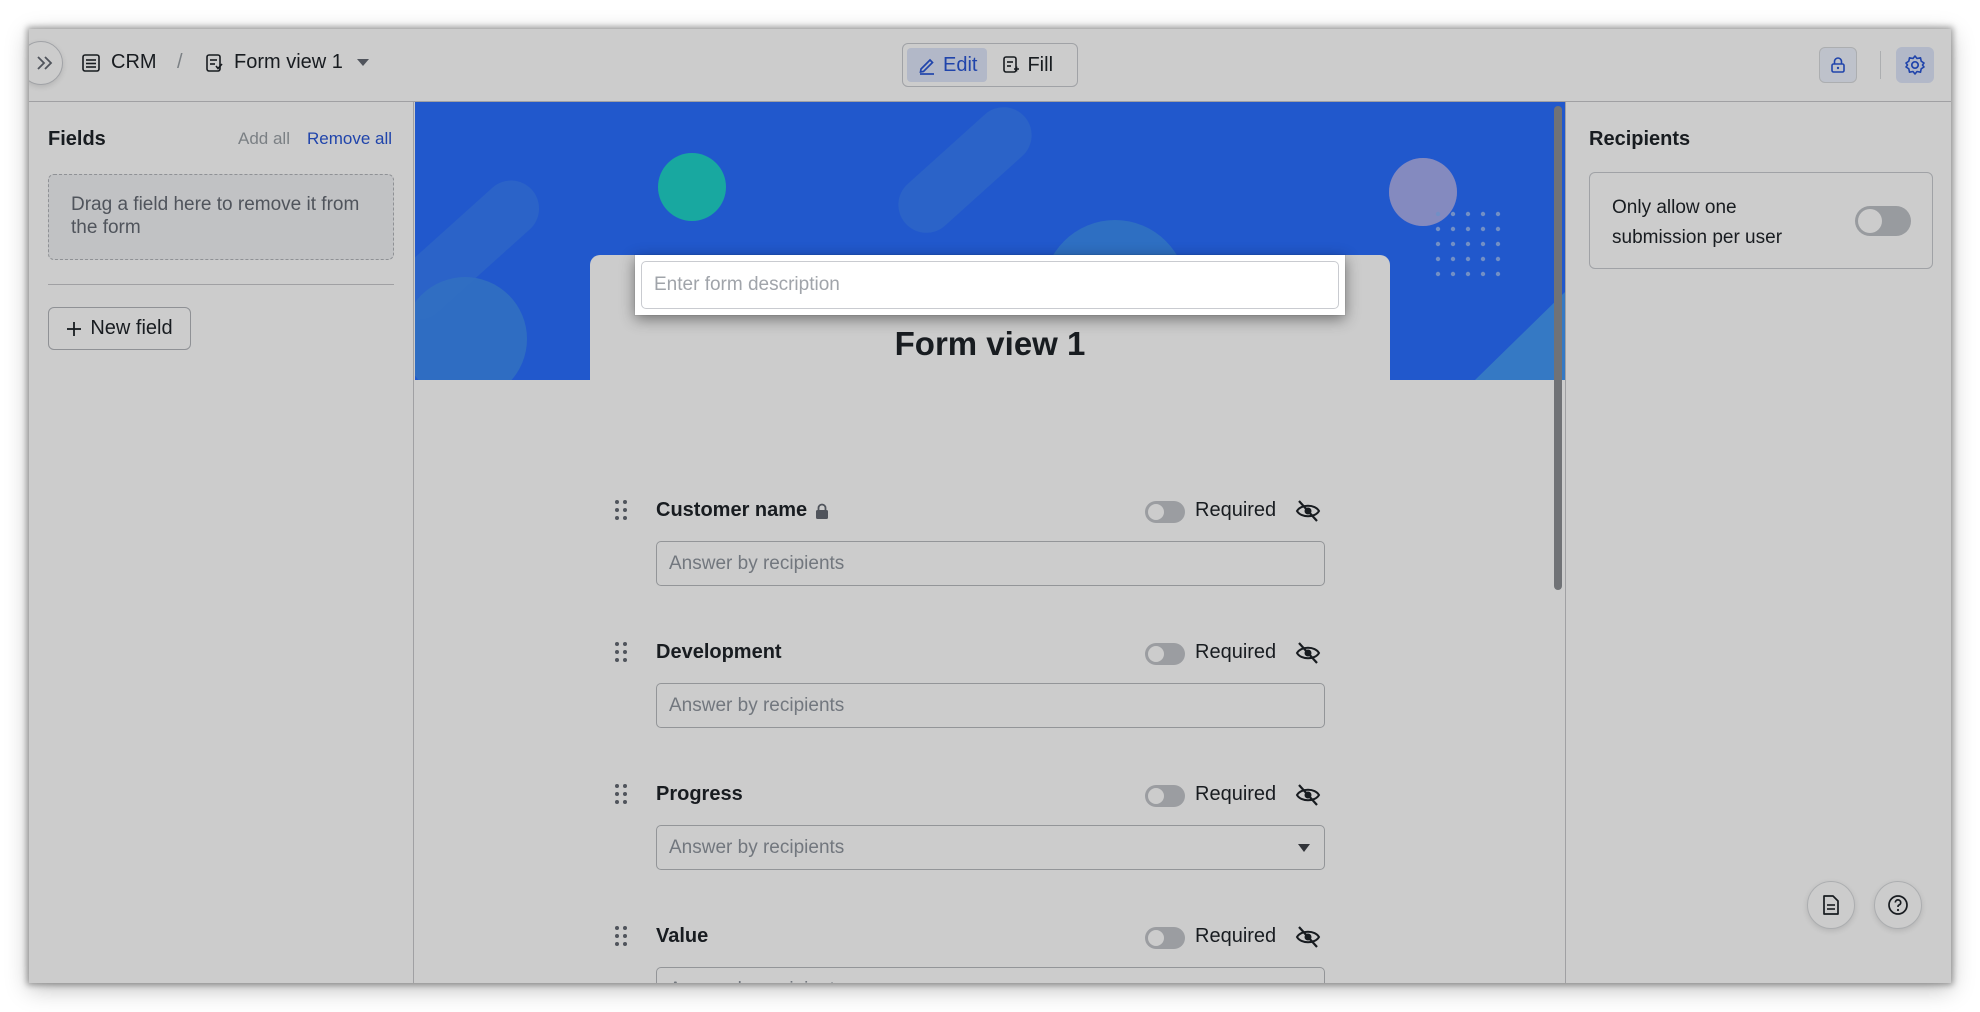  I want to click on plus-icon, so click(74, 328).